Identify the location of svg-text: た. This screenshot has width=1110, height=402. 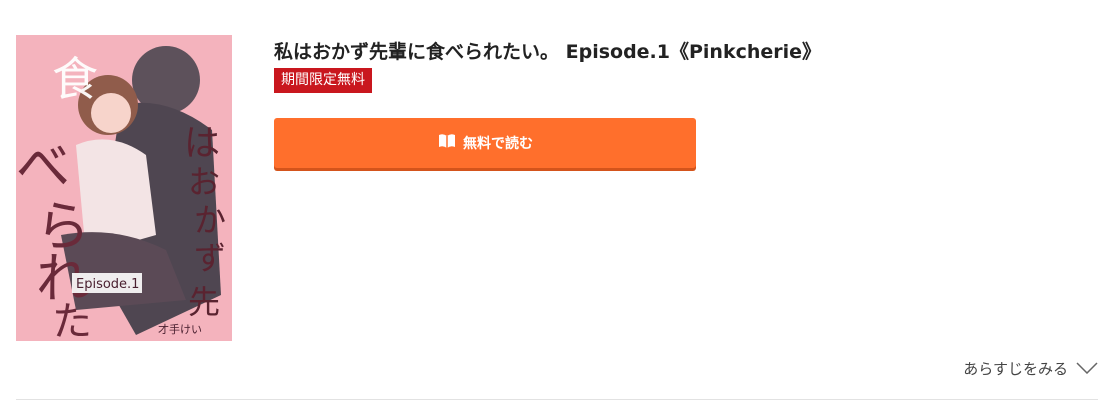
(72, 320).